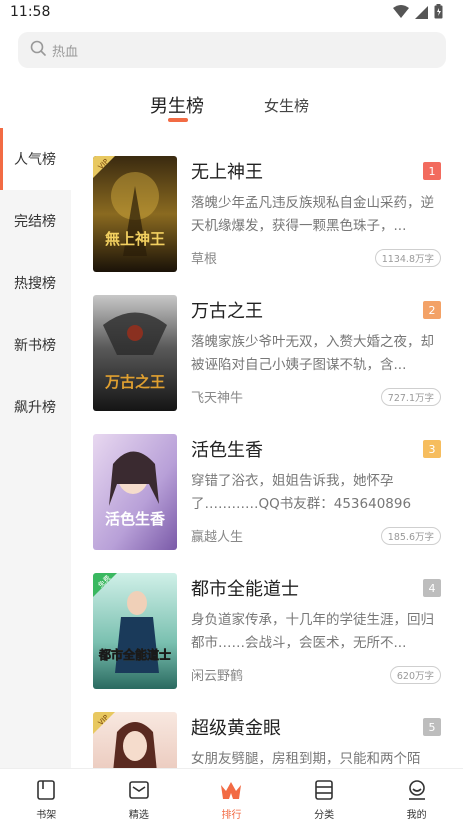  What do you see at coordinates (135, 740) in the screenshot?
I see `book-cover: VIP` at bounding box center [135, 740].